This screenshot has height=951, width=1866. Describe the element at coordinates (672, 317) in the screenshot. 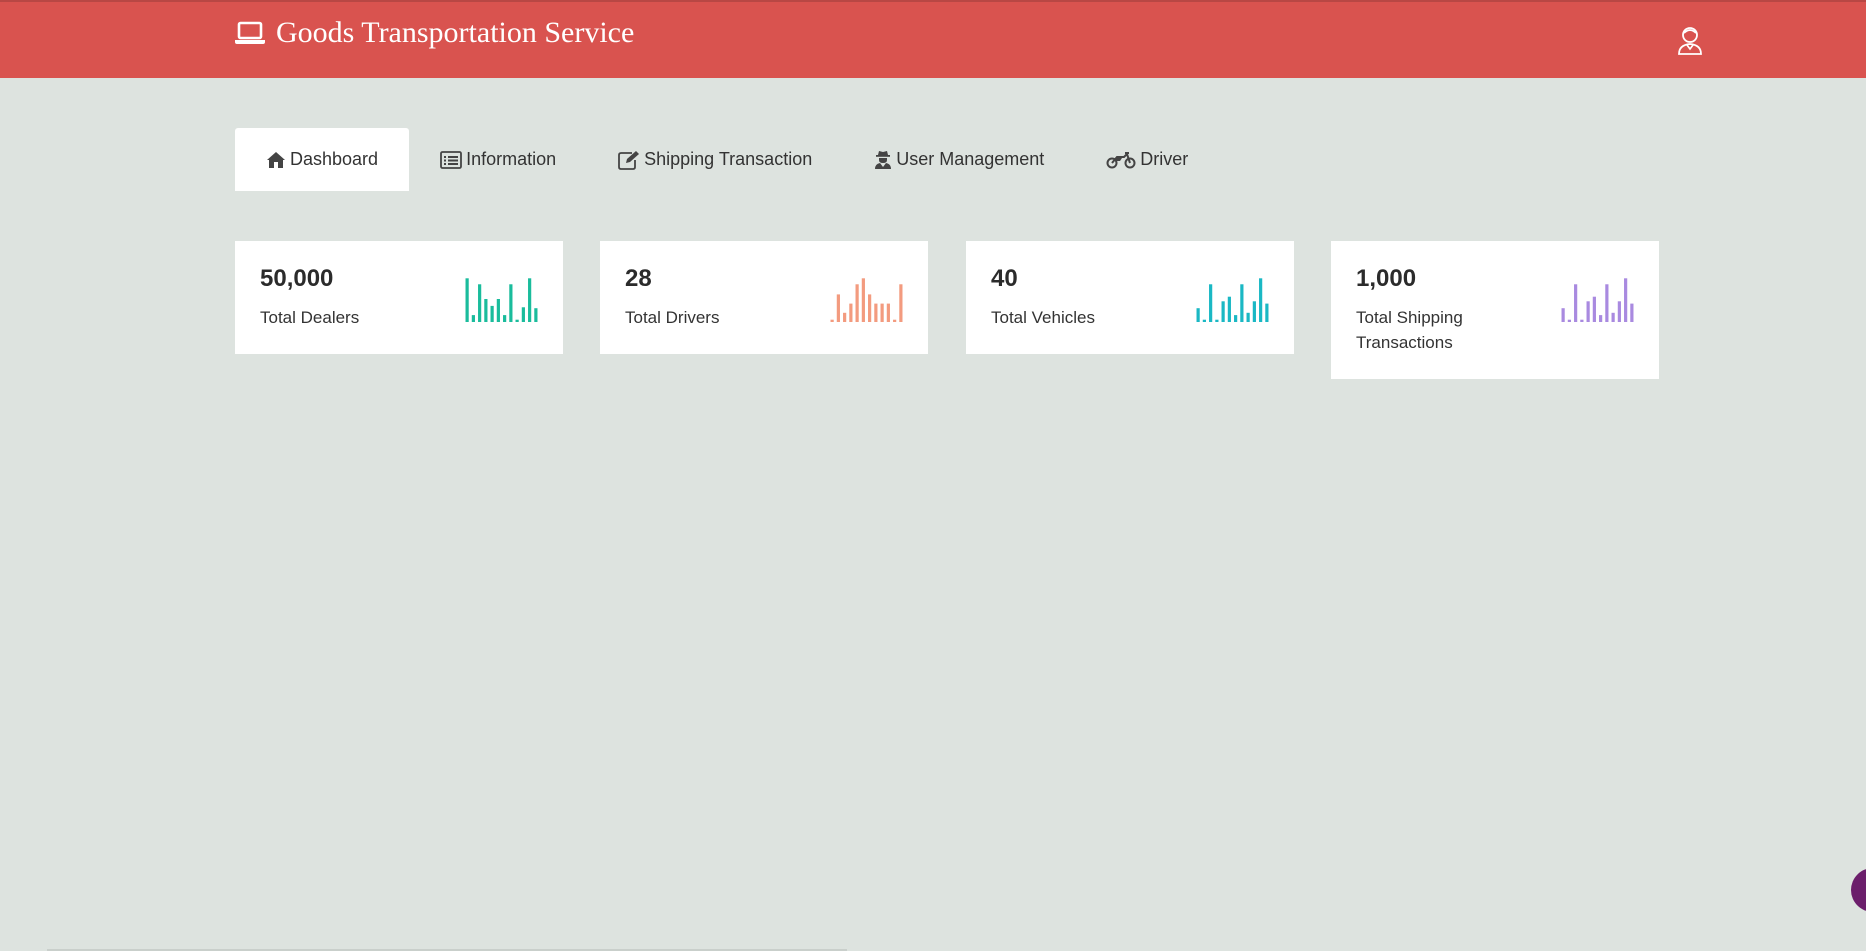

I see `stat-label: Total Drivers` at that location.